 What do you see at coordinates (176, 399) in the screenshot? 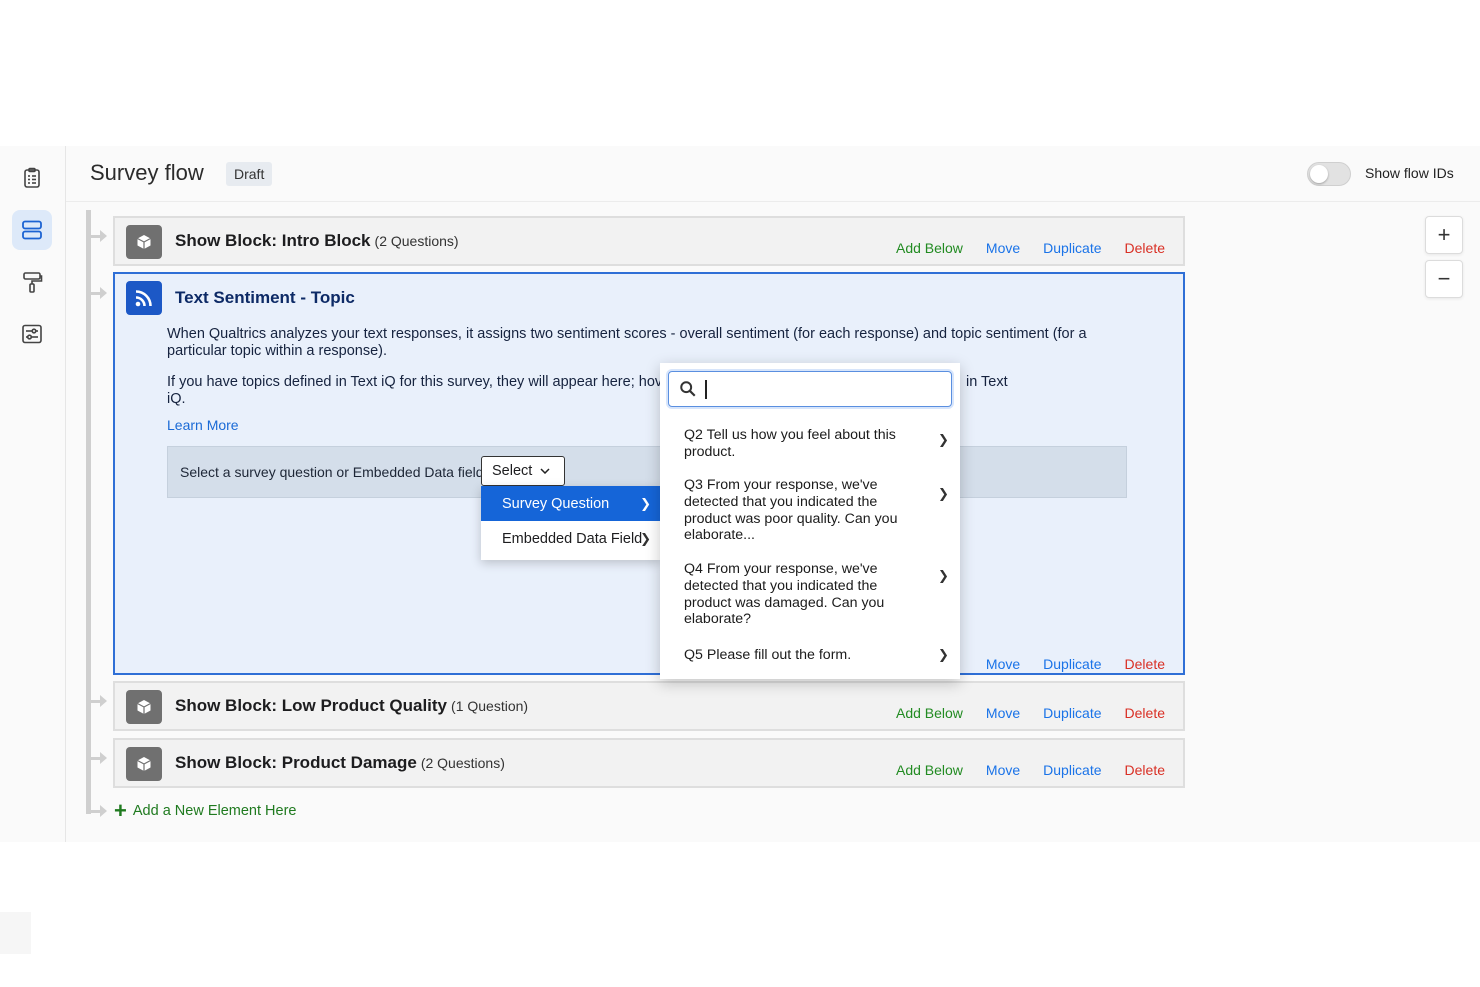
I see `sentiment-topics-text-end: iQ.` at bounding box center [176, 399].